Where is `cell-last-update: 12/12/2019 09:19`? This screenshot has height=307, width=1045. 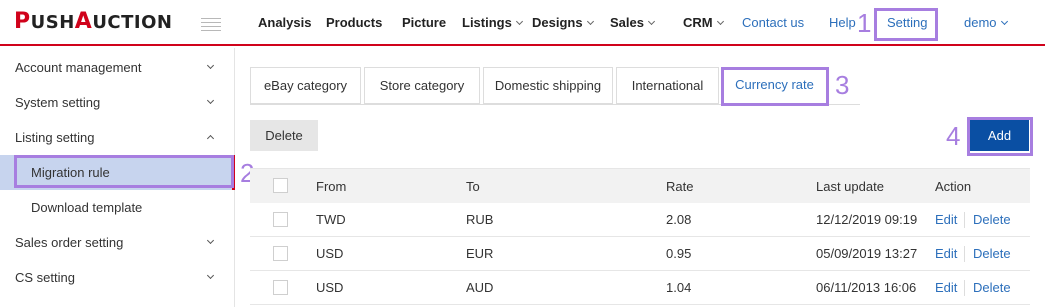 cell-last-update: 12/12/2019 09:19 is located at coordinates (867, 219).